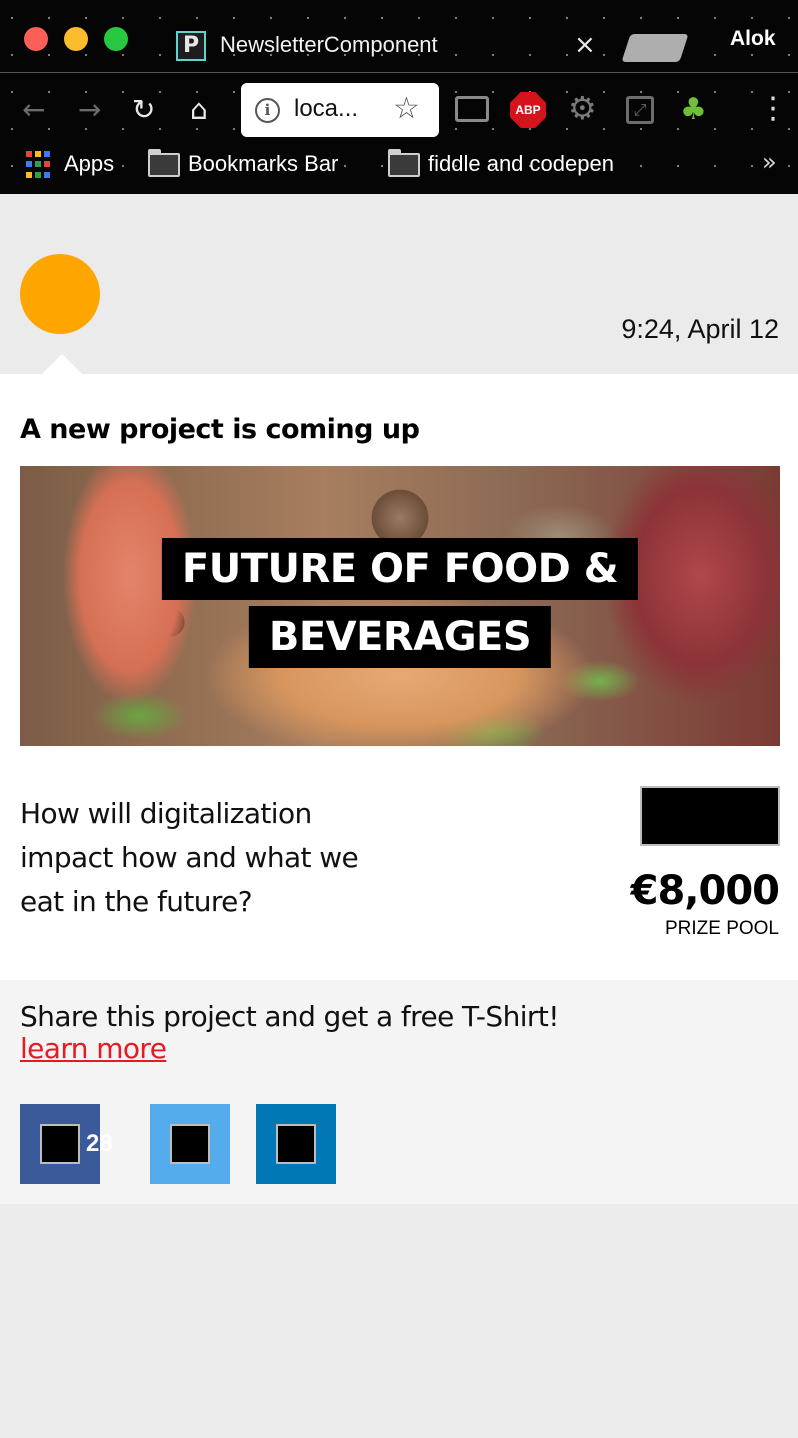 This screenshot has height=1438, width=798. What do you see at coordinates (655, 48) in the screenshot?
I see `new-tab-button` at bounding box center [655, 48].